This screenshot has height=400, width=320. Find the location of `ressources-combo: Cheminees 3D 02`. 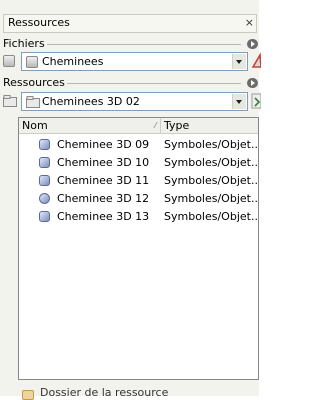

ressources-combo: Cheminees 3D 02 is located at coordinates (134, 101).